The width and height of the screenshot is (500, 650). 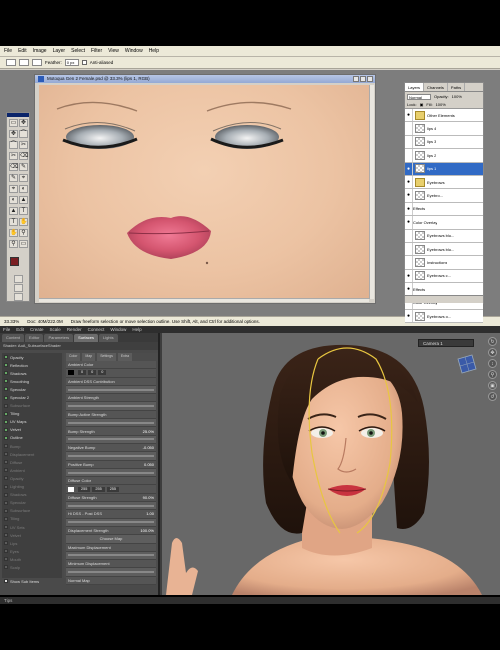 I want to click on surface-property-item: UV Maps, so click(x=32, y=422).